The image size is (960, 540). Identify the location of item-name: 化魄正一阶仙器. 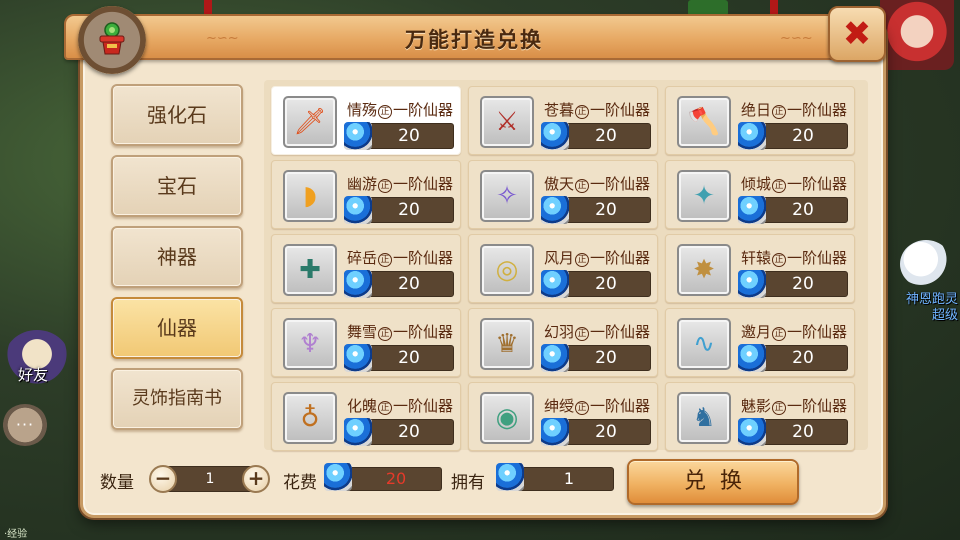
(400, 406).